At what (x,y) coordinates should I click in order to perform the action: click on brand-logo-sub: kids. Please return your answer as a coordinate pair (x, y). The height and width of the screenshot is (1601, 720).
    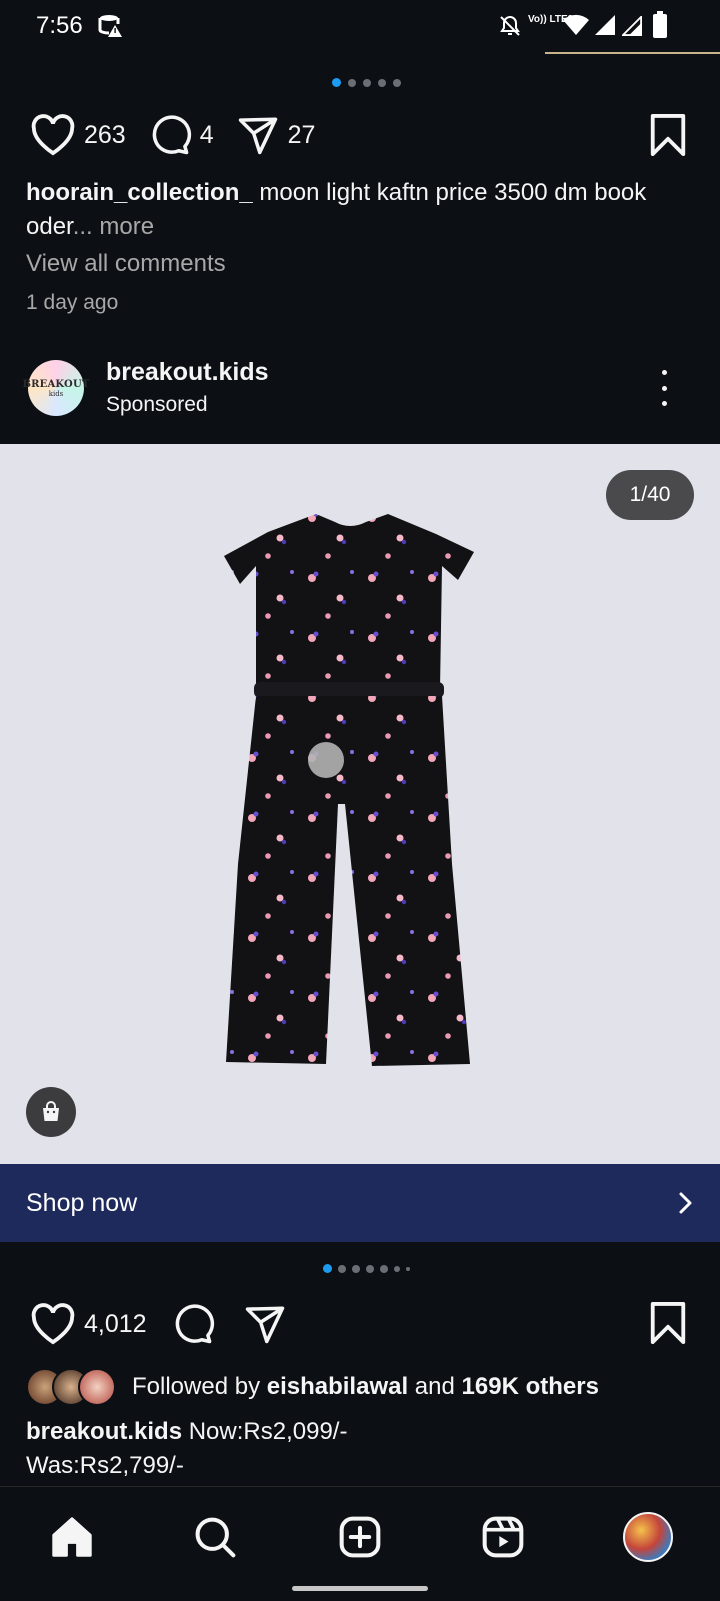
    Looking at the image, I should click on (56, 393).